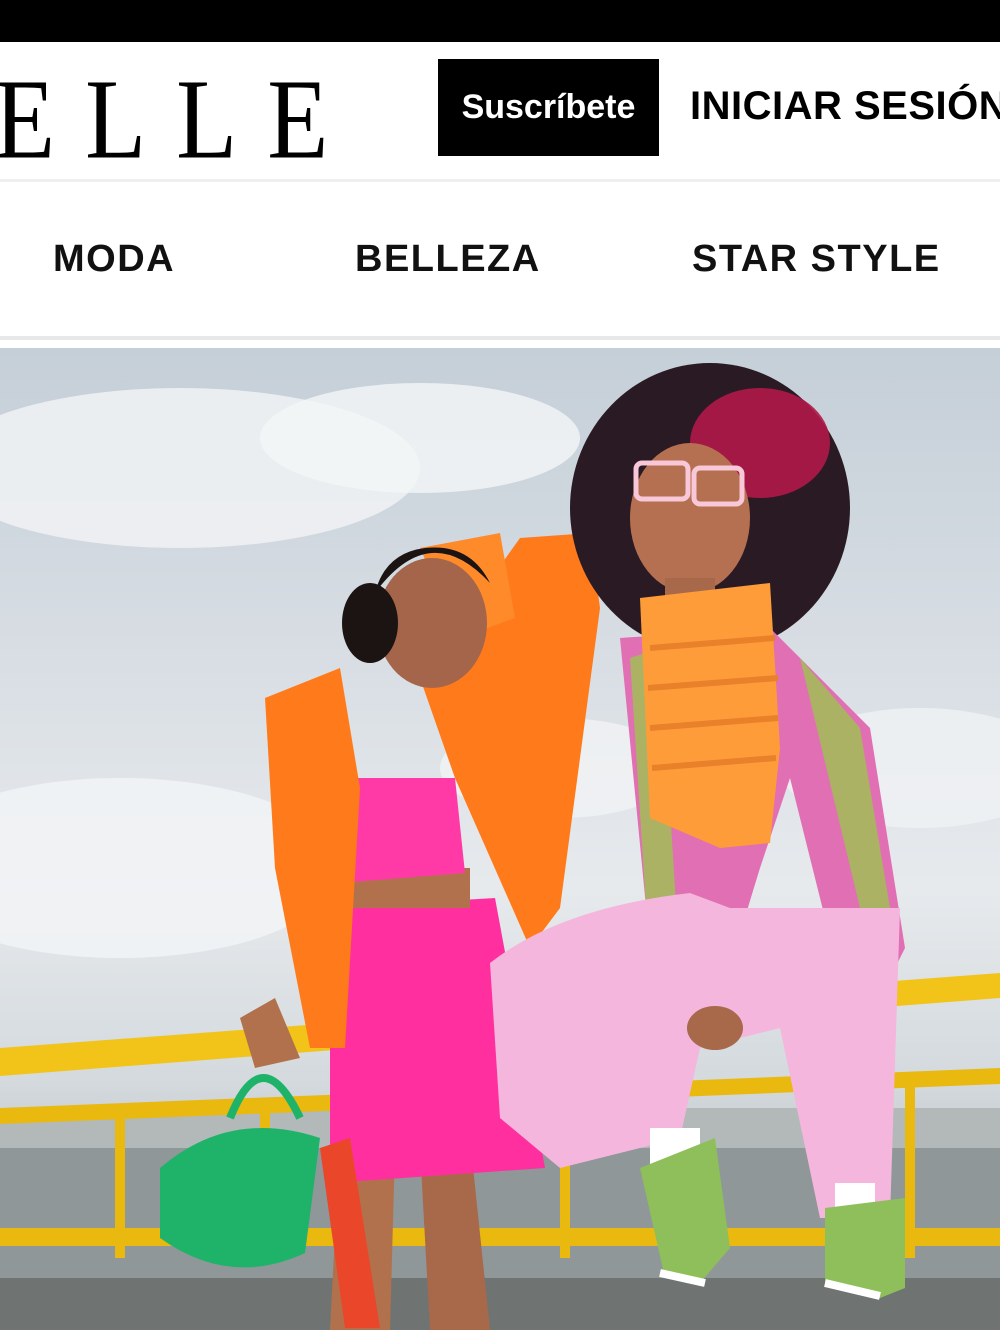 The height and width of the screenshot is (1330, 1000). Describe the element at coordinates (448, 259) in the screenshot. I see `nav-item-belleza: BELLEZA` at that location.